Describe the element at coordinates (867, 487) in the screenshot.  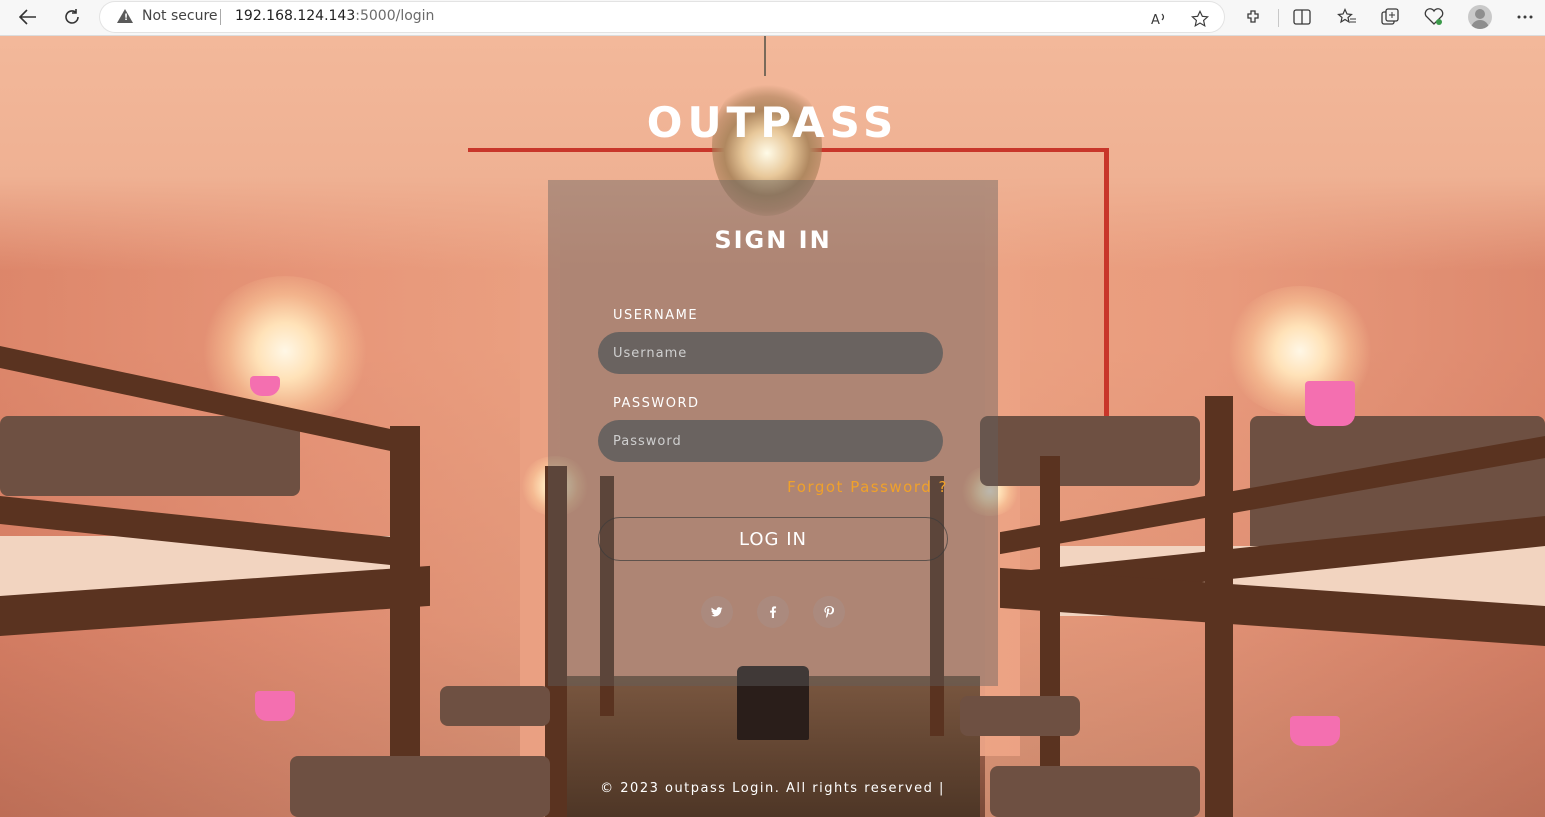
I see `forgot-password-link: Forgot Password ?` at that location.